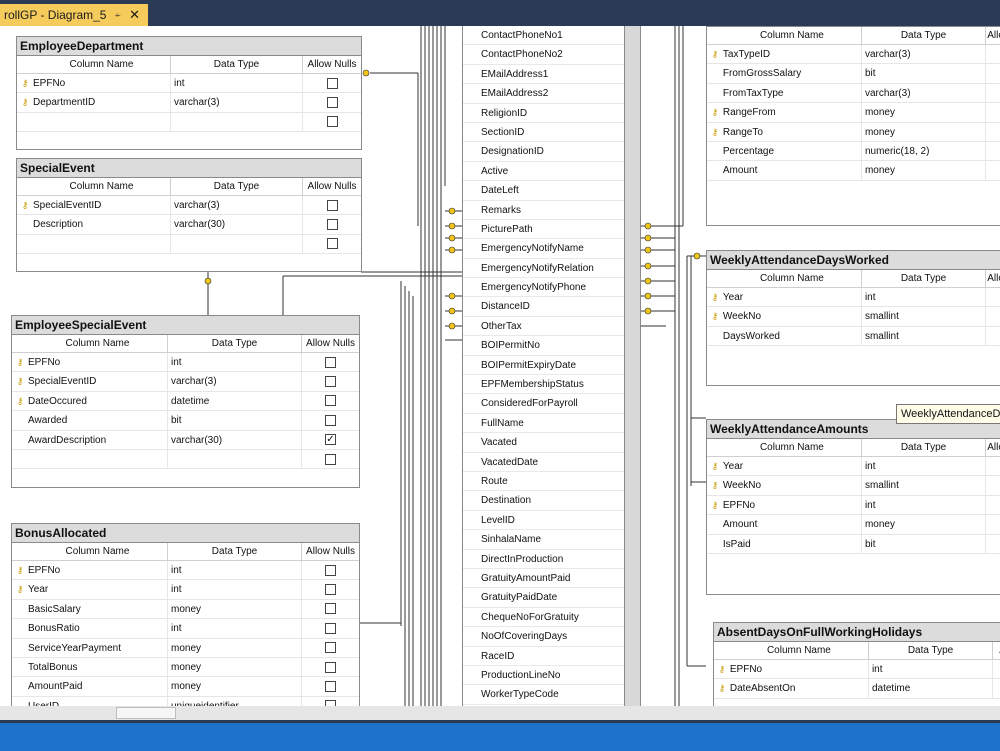 The height and width of the screenshot is (751, 1000). Describe the element at coordinates (189, 46) in the screenshot. I see `table-title: EmployeeDepartment` at that location.